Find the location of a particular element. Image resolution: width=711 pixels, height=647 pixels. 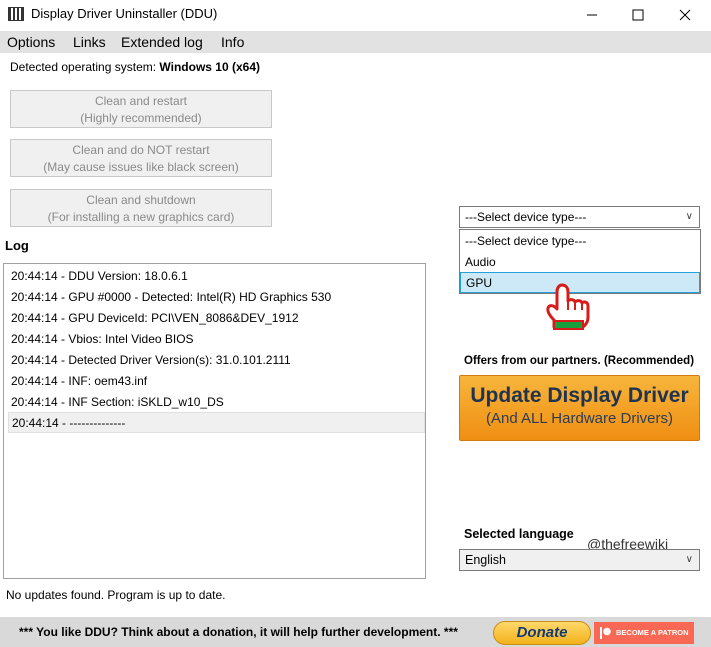

partners-label: Offers from our partners. (Recommended) is located at coordinates (579, 361).